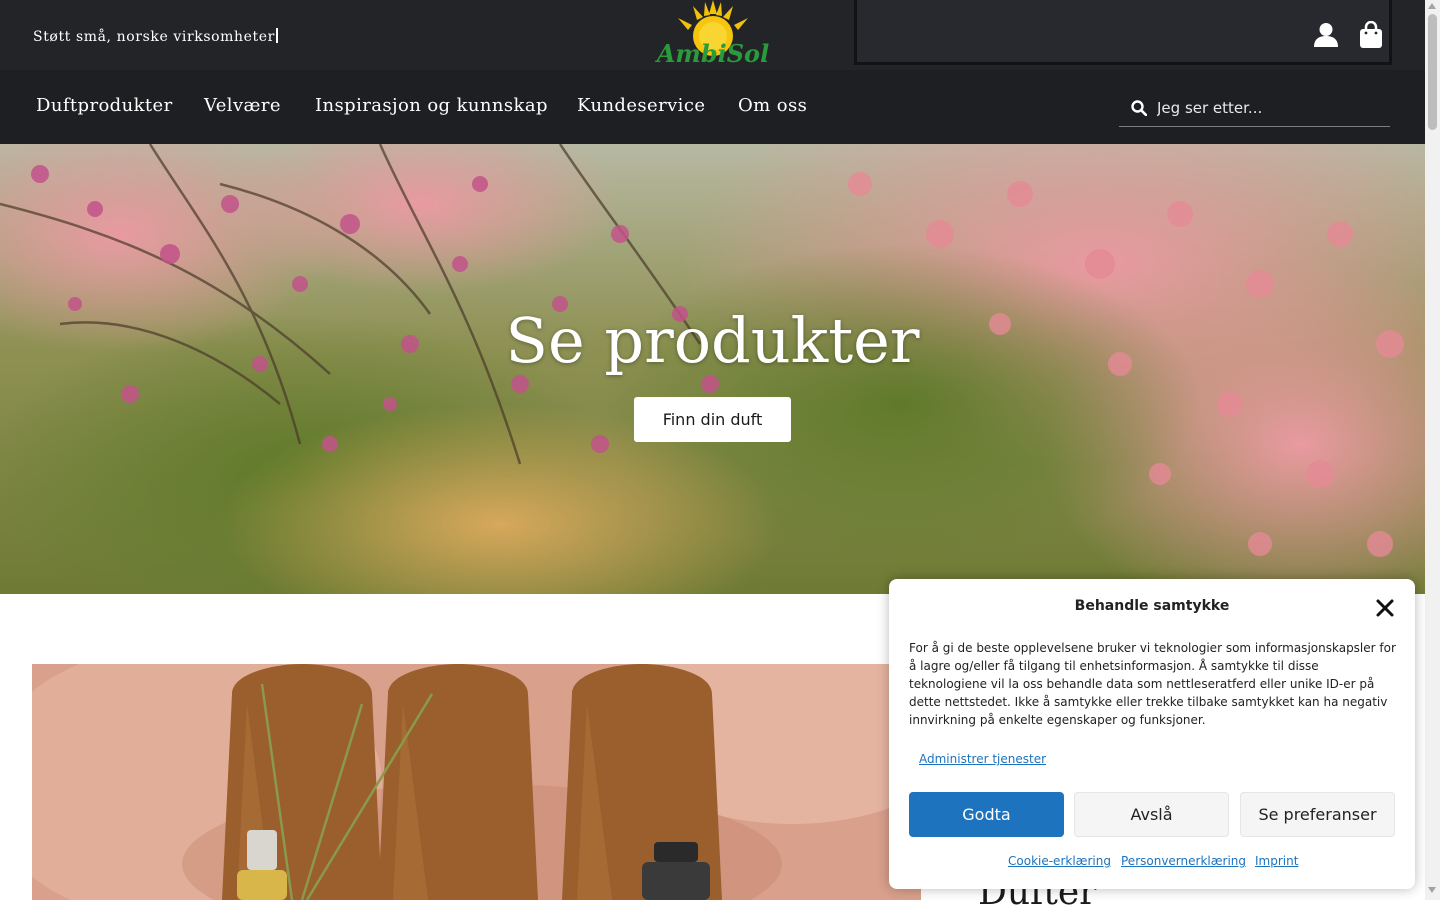  I want to click on nav-item-velvaere: Velvære, so click(242, 105).